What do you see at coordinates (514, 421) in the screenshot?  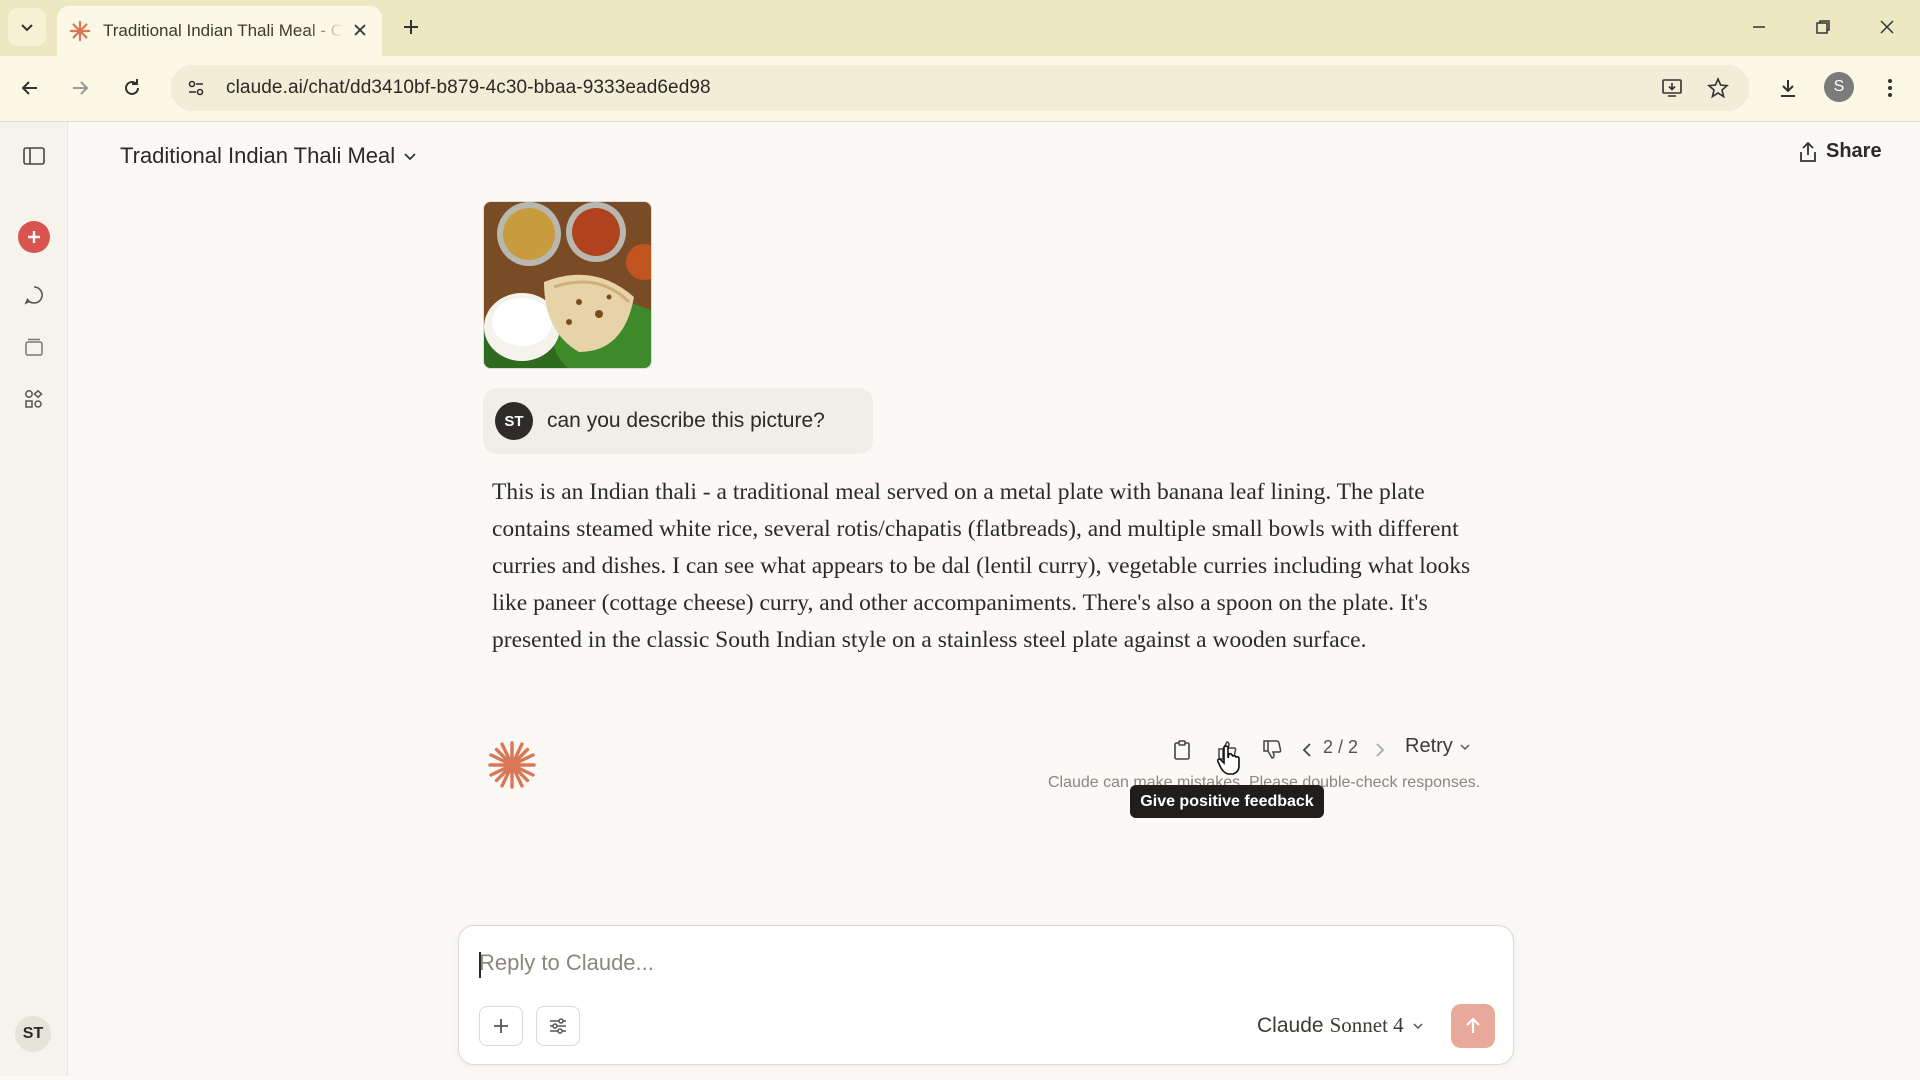 I see `user-message-avatar: ST` at bounding box center [514, 421].